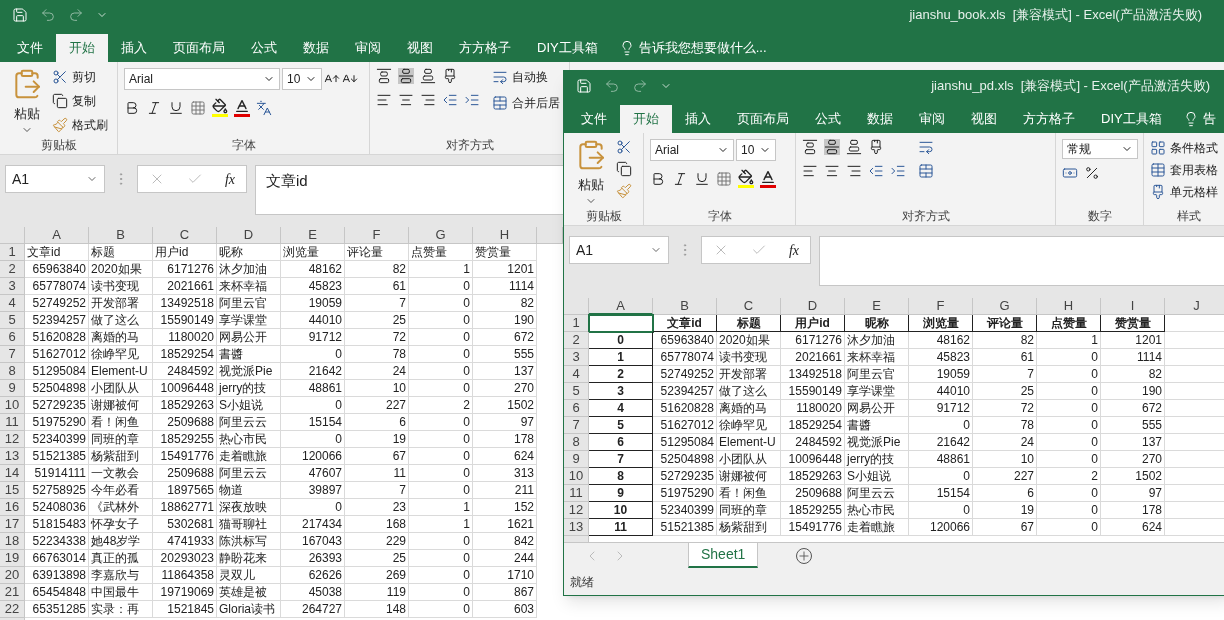 The width and height of the screenshot is (1224, 620). I want to click on align-middle-icon, so click(832, 147).